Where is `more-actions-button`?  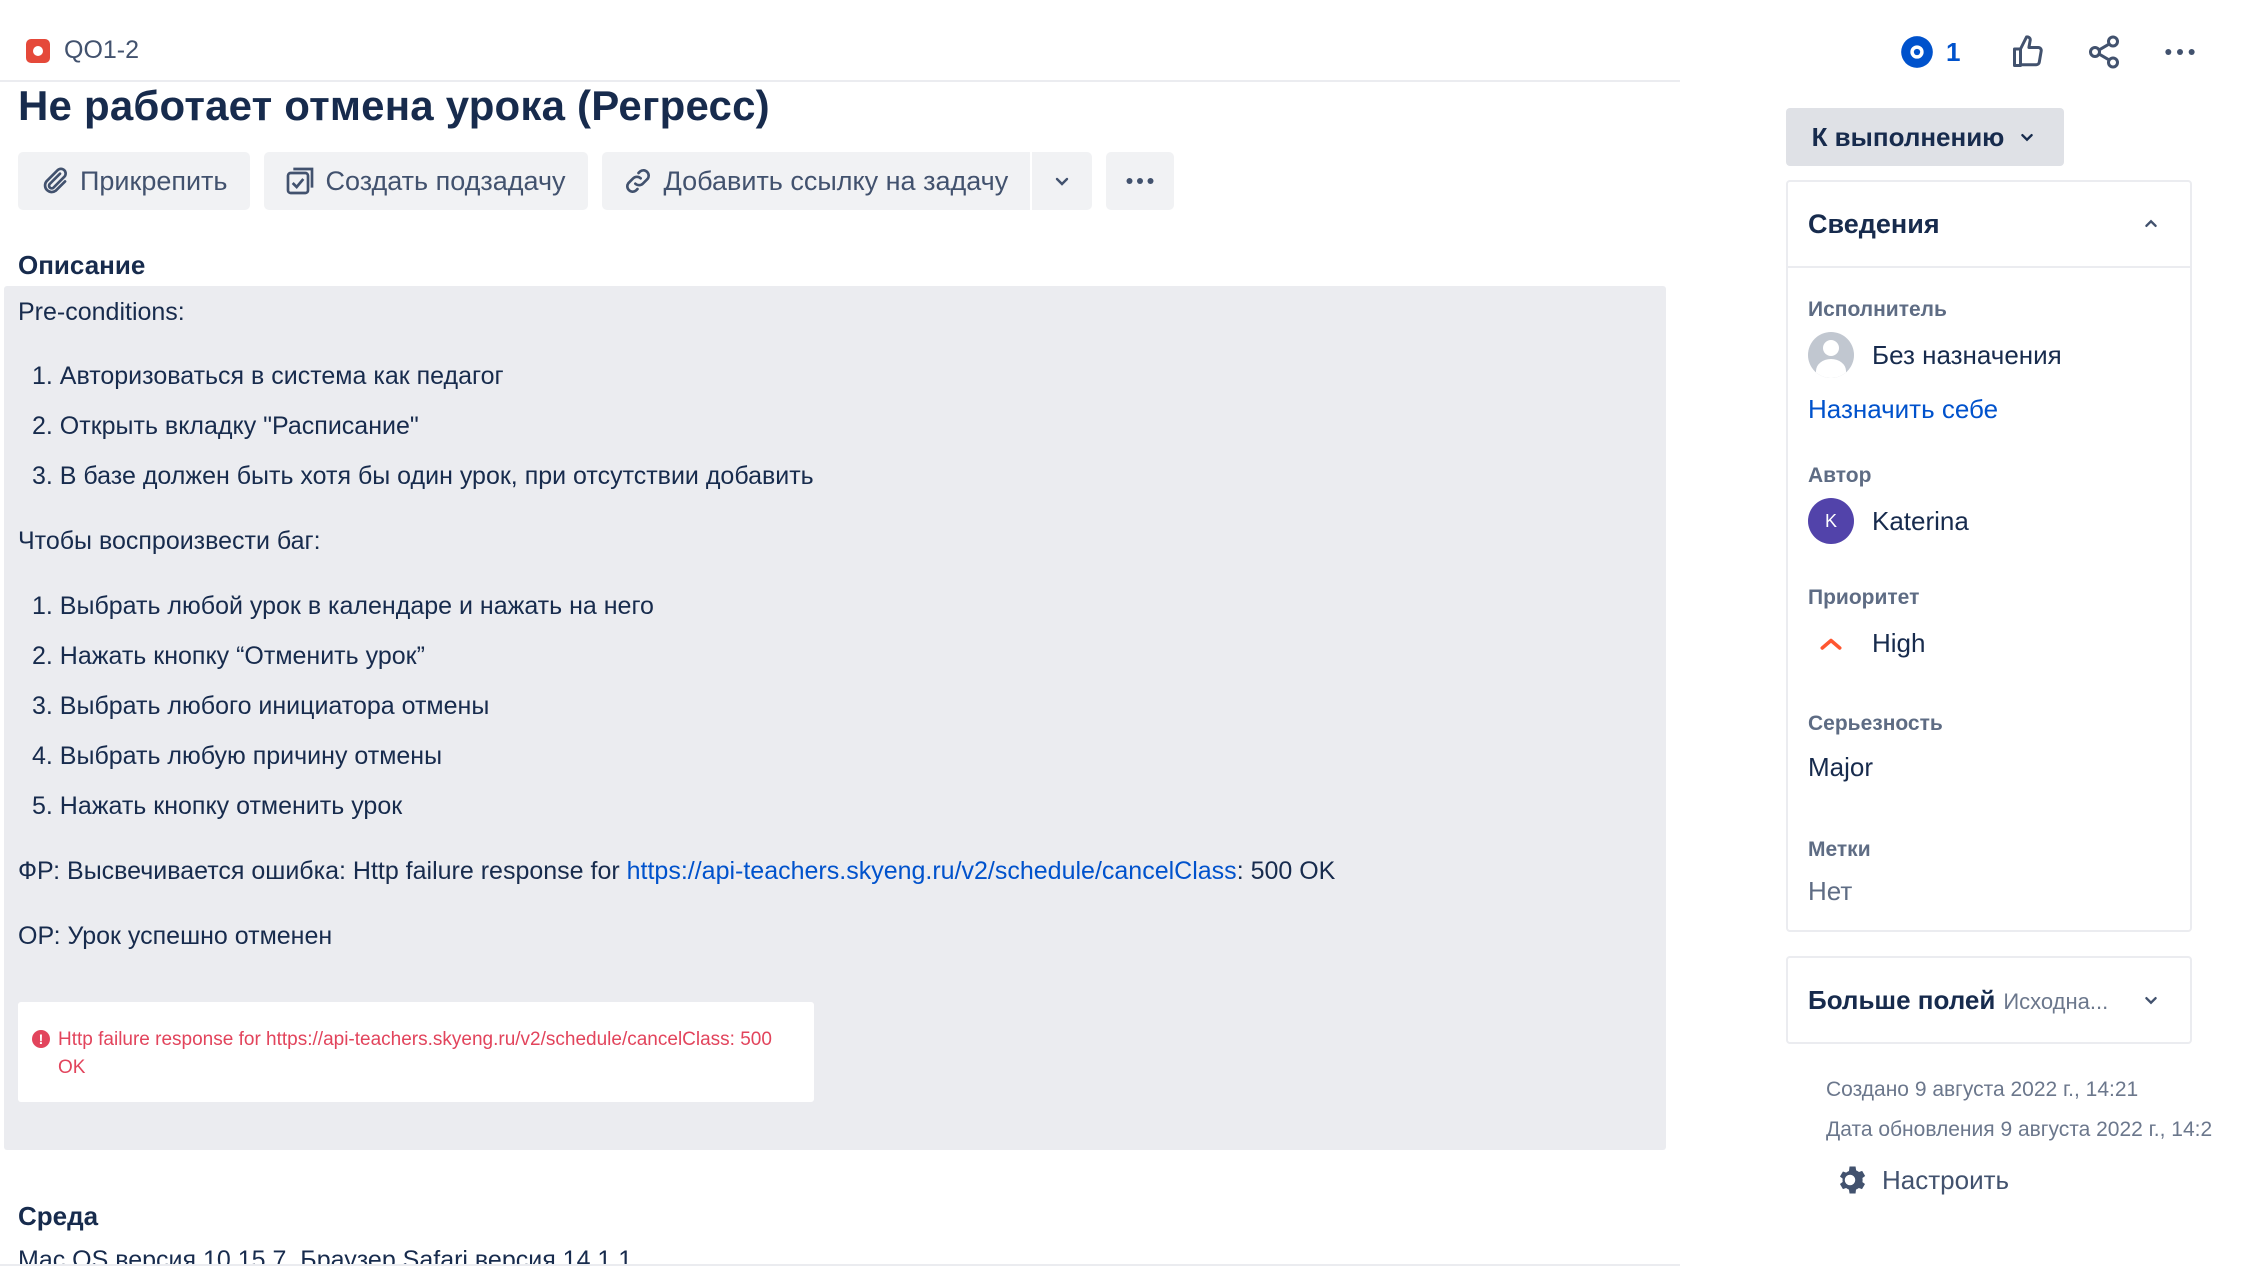
more-actions-button is located at coordinates (1140, 181).